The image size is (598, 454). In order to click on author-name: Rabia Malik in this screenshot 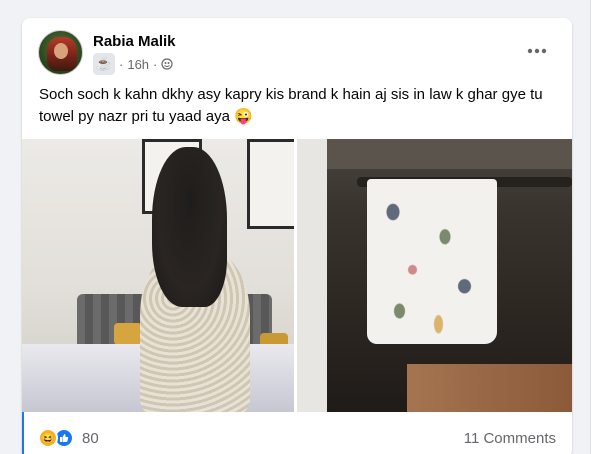, I will do `click(134, 41)`.